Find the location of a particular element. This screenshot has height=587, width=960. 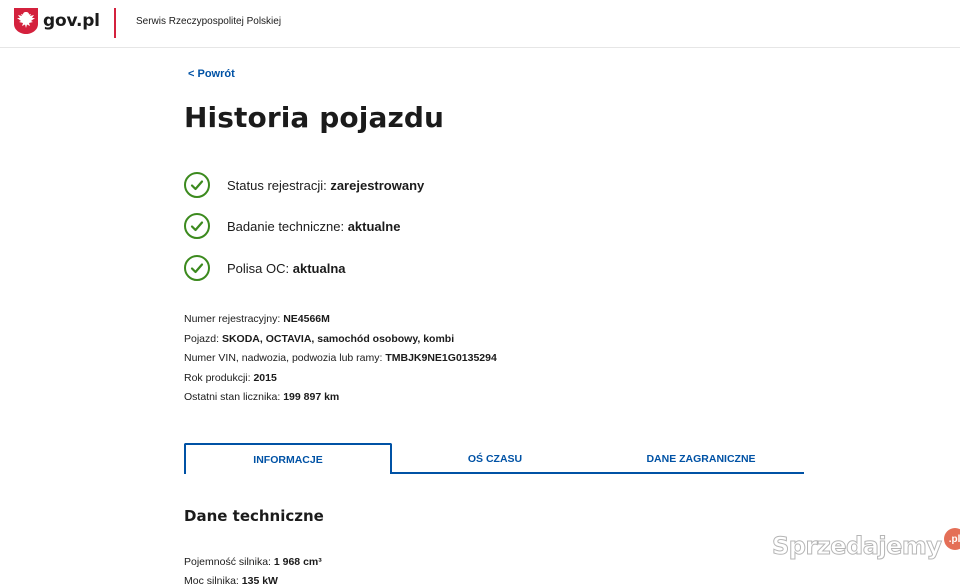

status-label: Polisa OC: is located at coordinates (260, 268).